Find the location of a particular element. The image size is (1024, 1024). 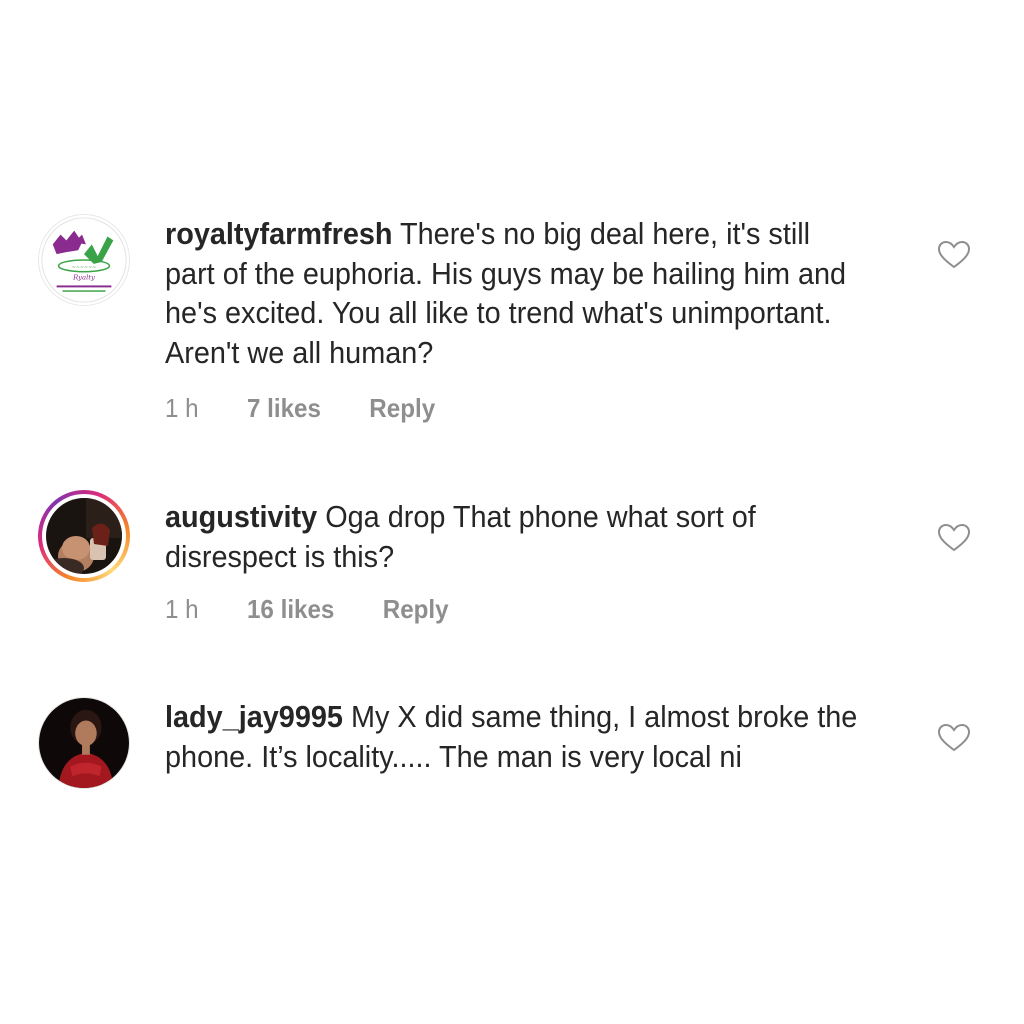

story-ring is located at coordinates (84, 536).